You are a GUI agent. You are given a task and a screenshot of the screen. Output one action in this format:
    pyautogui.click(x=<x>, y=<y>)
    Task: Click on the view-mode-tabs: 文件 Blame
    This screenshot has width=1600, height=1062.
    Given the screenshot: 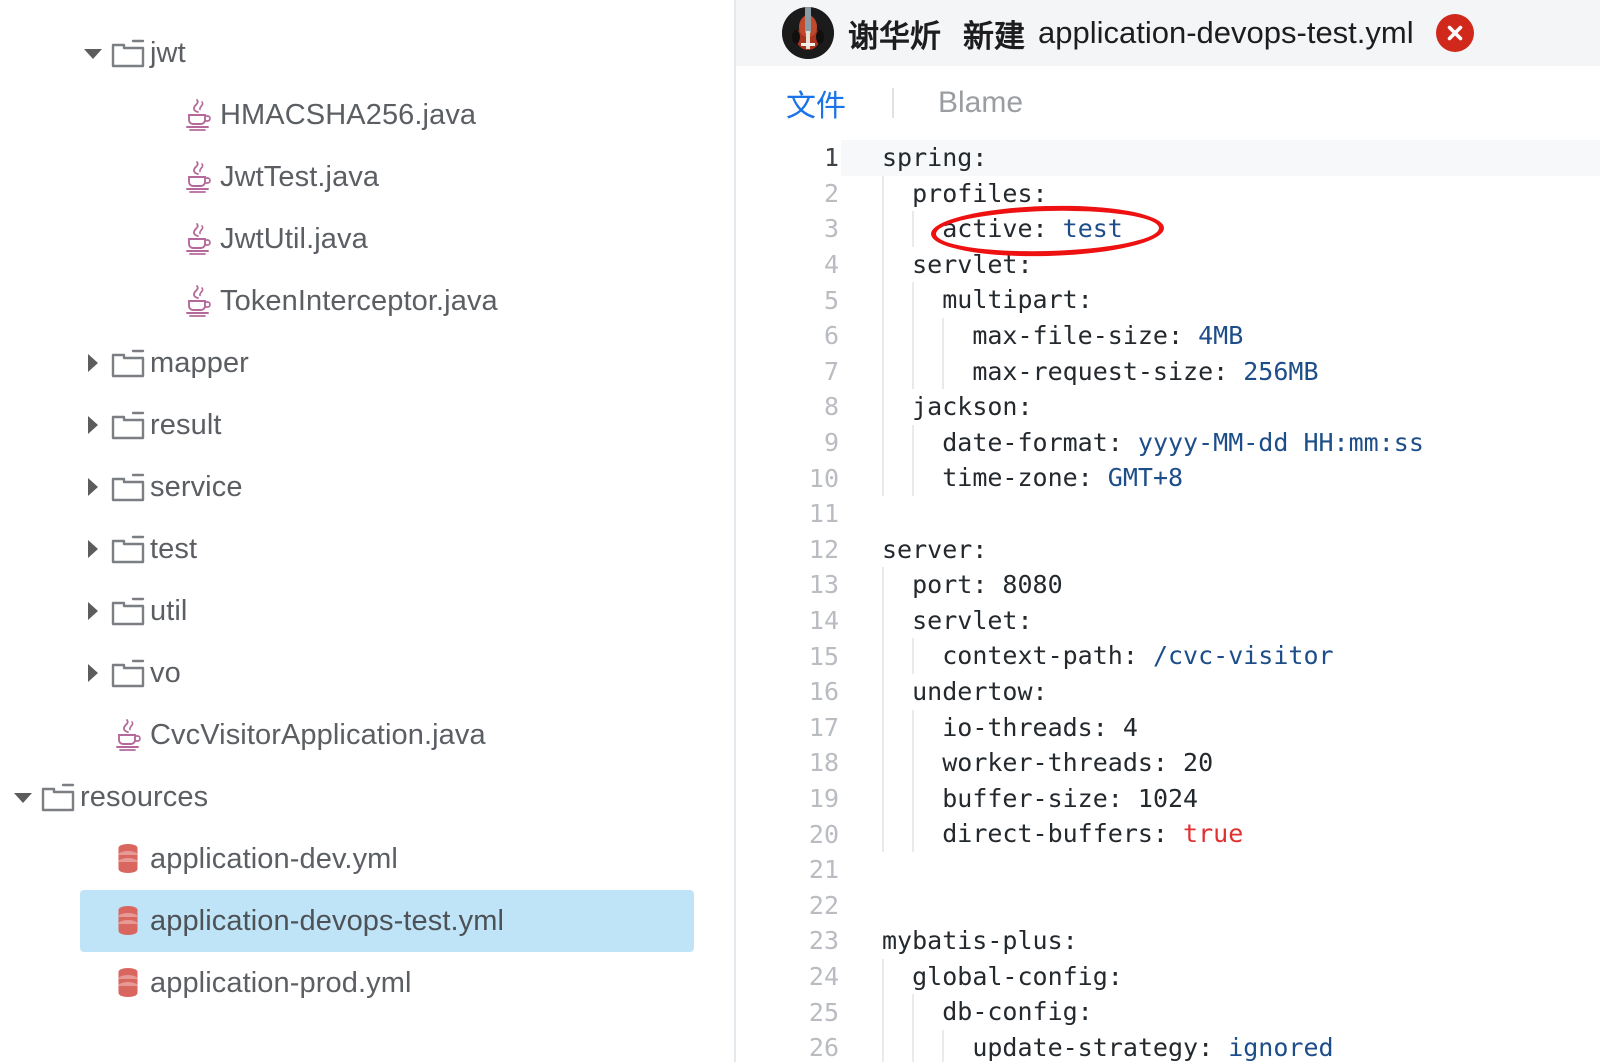 What is the action you would take?
    pyautogui.click(x=1169, y=103)
    